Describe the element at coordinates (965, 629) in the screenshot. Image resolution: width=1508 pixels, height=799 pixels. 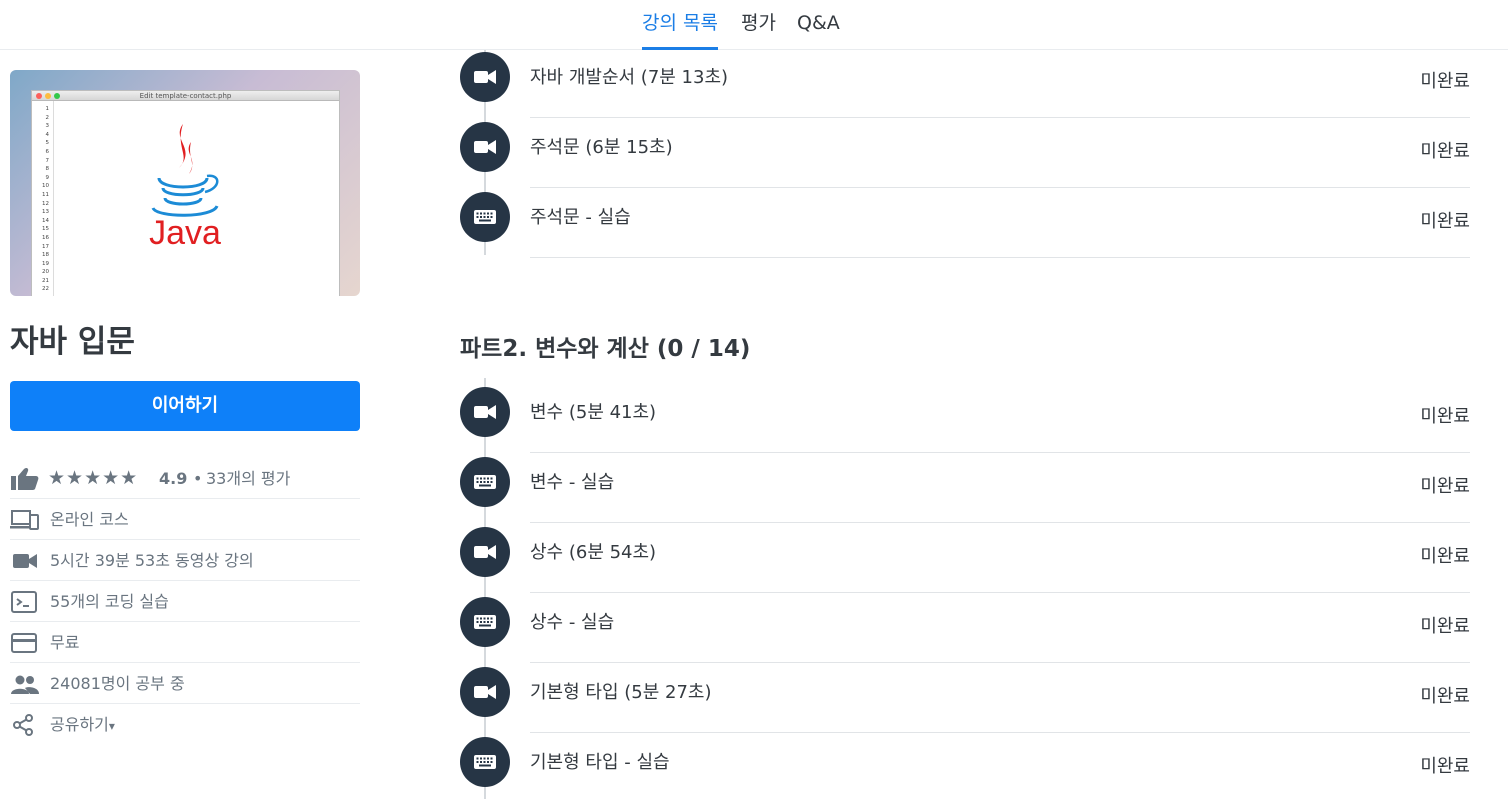
I see `lesson-row: 상수 - 실습 미완료` at that location.